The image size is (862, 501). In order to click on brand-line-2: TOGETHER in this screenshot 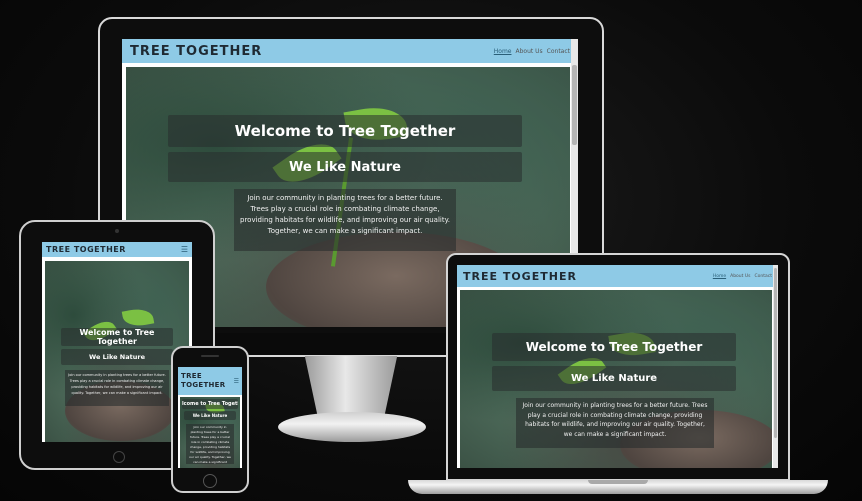, I will do `click(203, 385)`.